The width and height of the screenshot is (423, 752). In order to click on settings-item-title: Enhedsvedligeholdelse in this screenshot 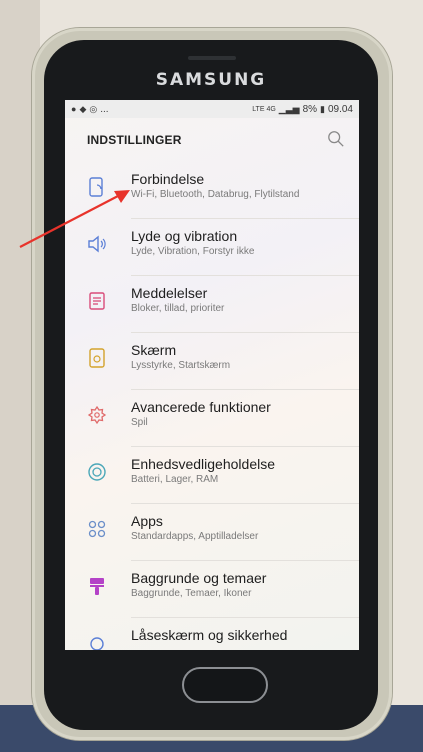, I will do `click(203, 464)`.